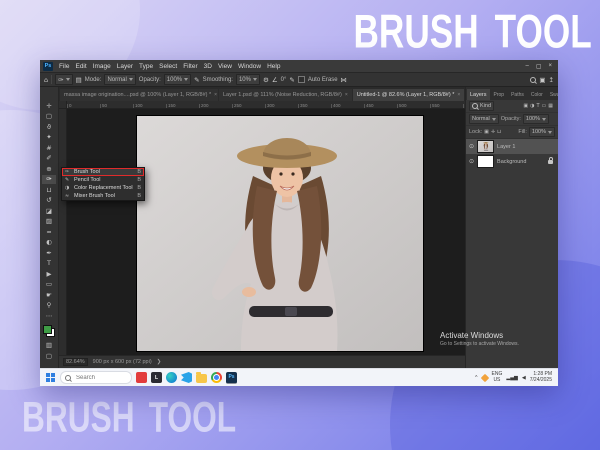 This screenshot has width=600, height=450. What do you see at coordinates (49, 117) in the screenshot?
I see `marquee-tool-icon: ▢` at bounding box center [49, 117].